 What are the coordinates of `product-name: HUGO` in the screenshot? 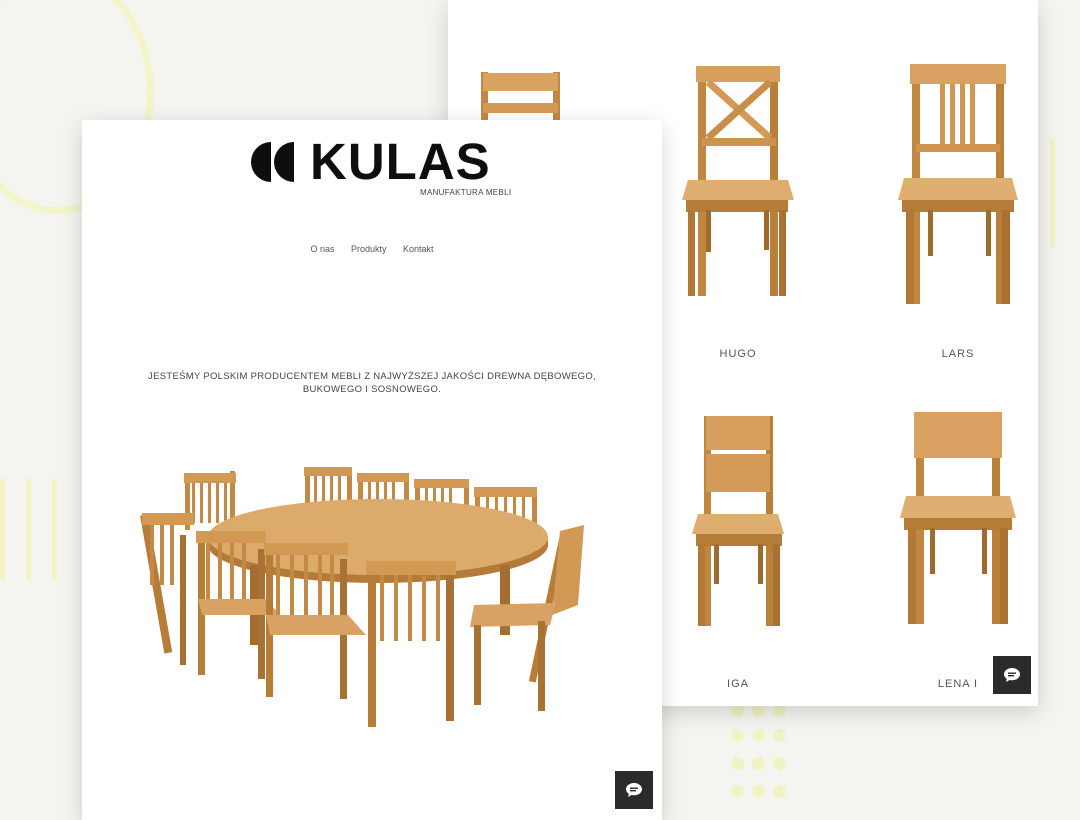 It's located at (738, 354).